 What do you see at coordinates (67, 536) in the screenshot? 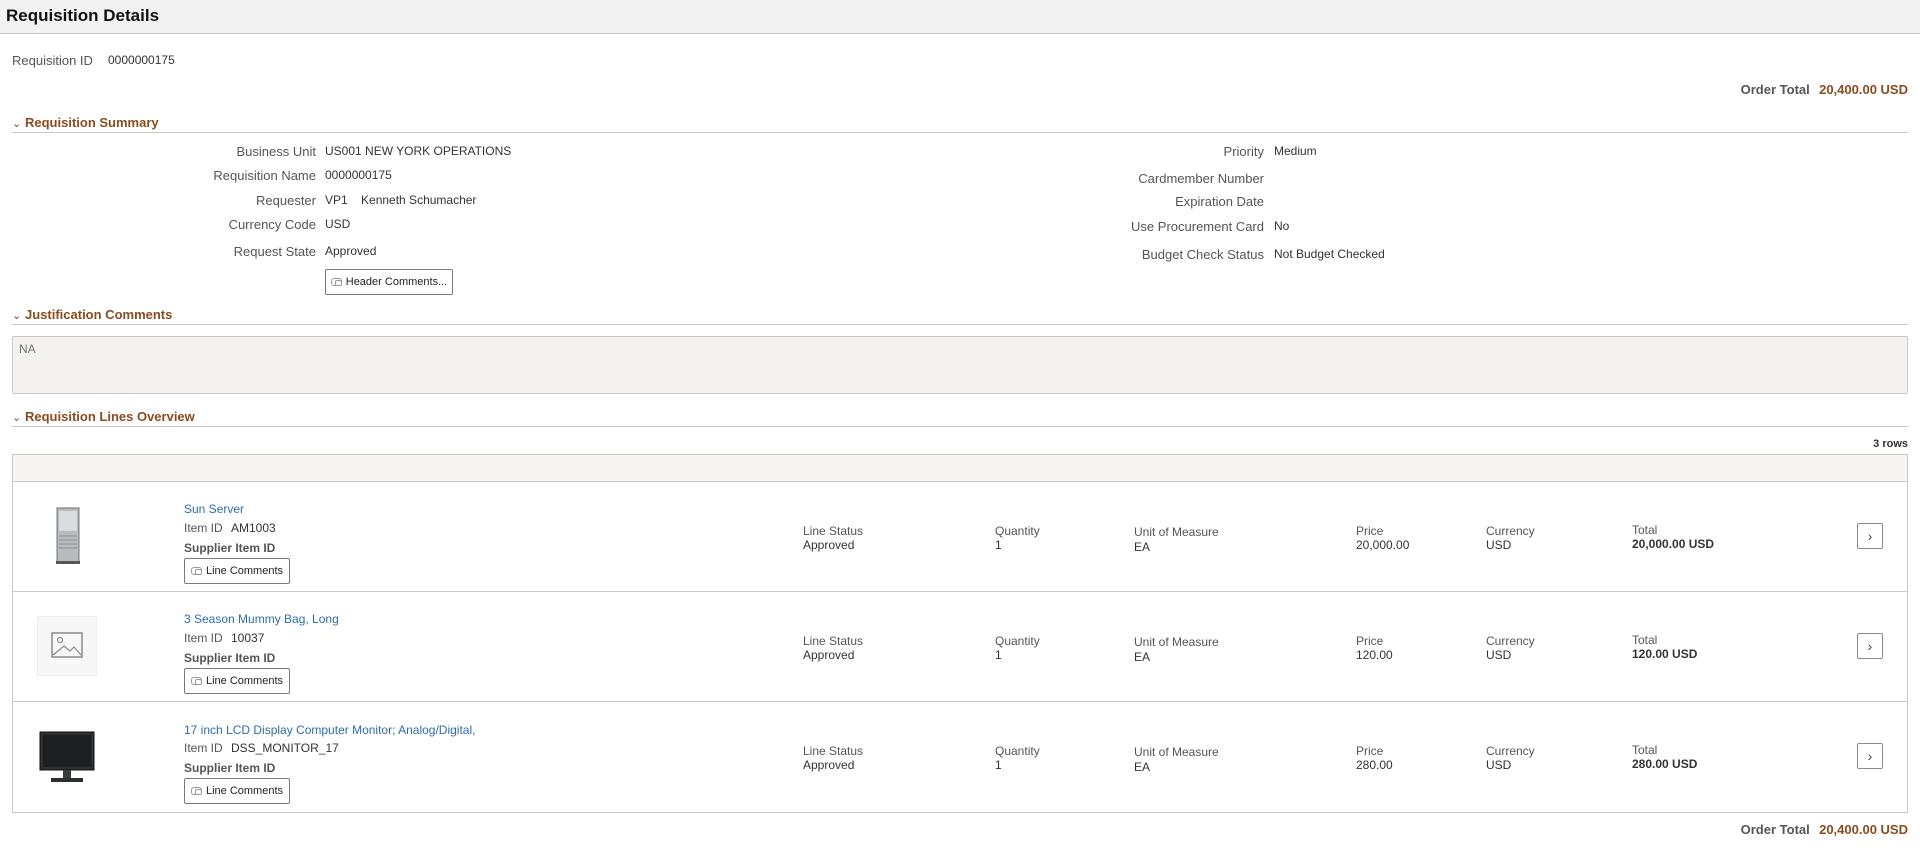
I see `server-image` at bounding box center [67, 536].